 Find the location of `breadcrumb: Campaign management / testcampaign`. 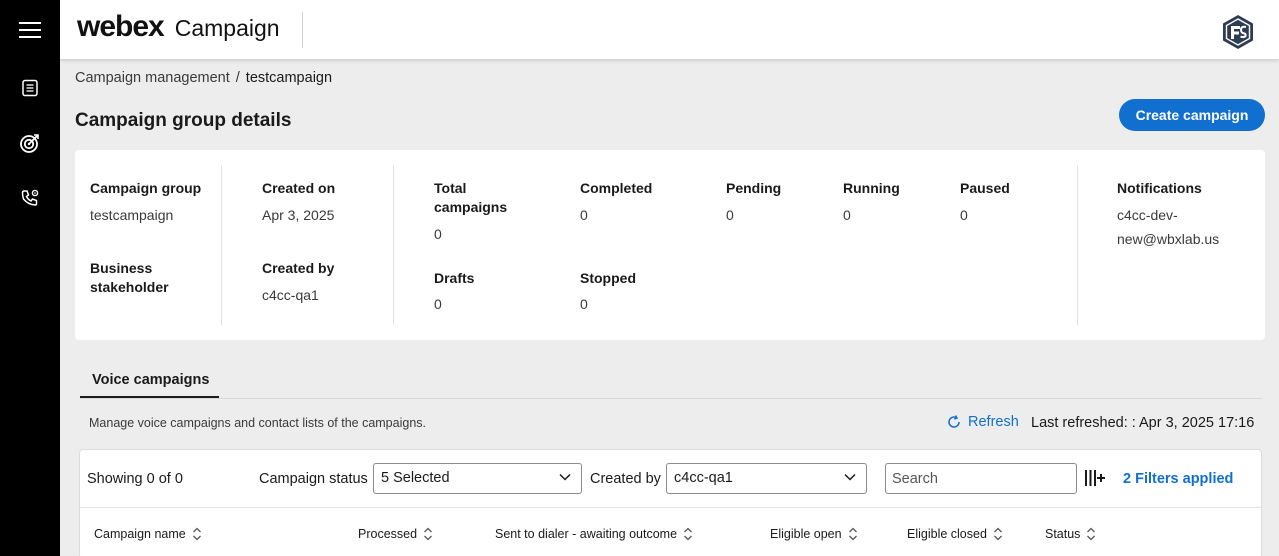

breadcrumb: Campaign management / testcampaign is located at coordinates (203, 78).